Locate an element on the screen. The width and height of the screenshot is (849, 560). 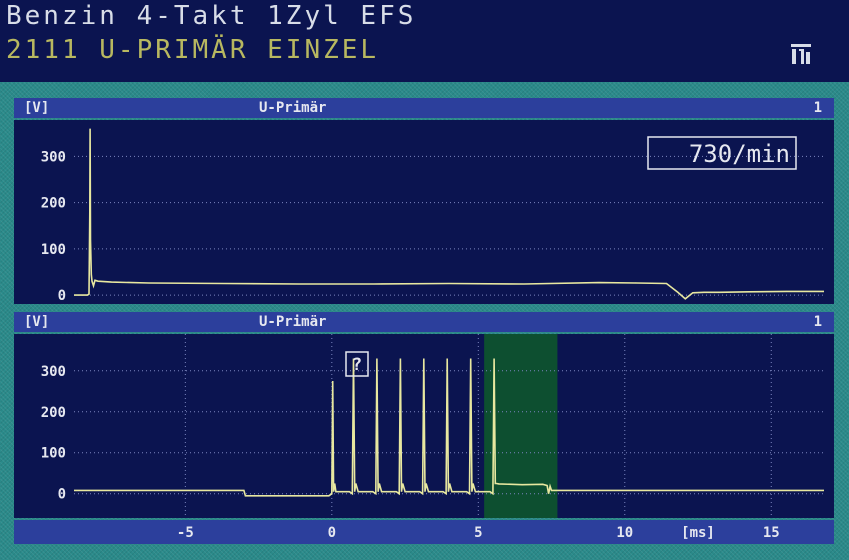
panel1-y-tick-label: 0 is located at coordinates (62, 296).